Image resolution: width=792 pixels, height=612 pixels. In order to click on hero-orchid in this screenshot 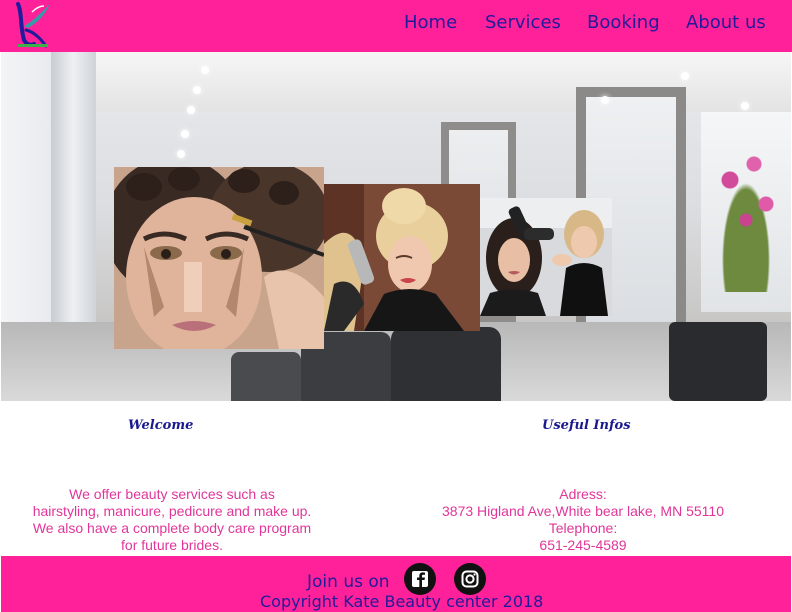, I will do `click(746, 212)`.